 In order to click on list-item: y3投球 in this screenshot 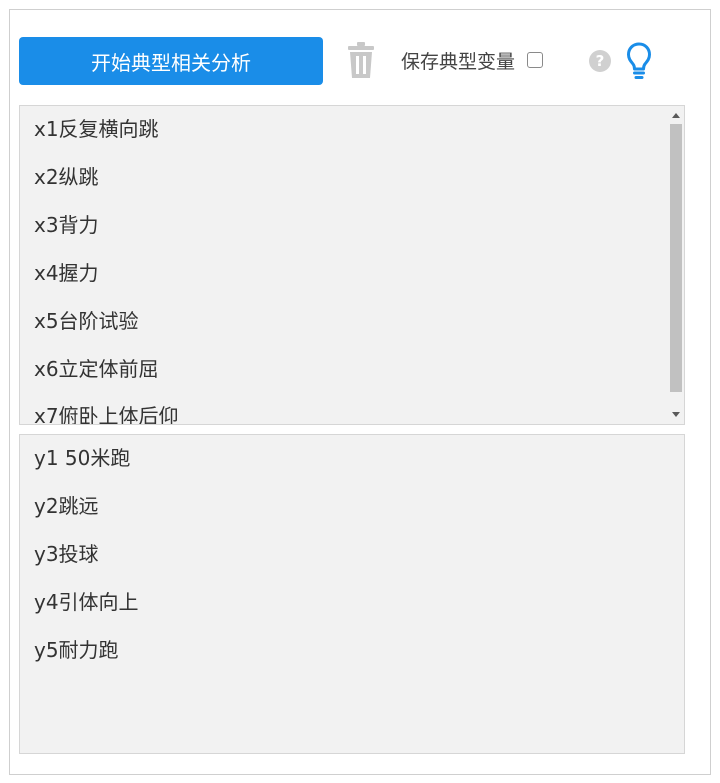, I will do `click(66, 554)`.